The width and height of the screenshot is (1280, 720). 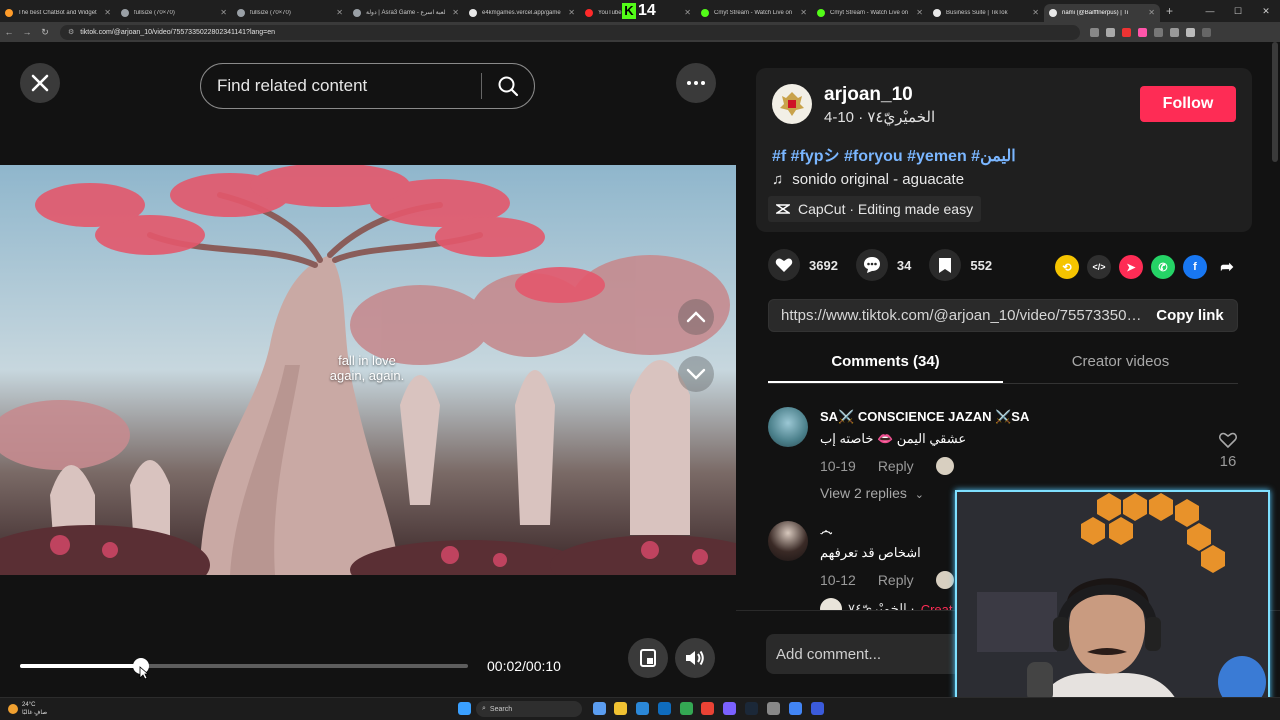 What do you see at coordinates (696, 83) in the screenshot?
I see `more-options-button` at bounding box center [696, 83].